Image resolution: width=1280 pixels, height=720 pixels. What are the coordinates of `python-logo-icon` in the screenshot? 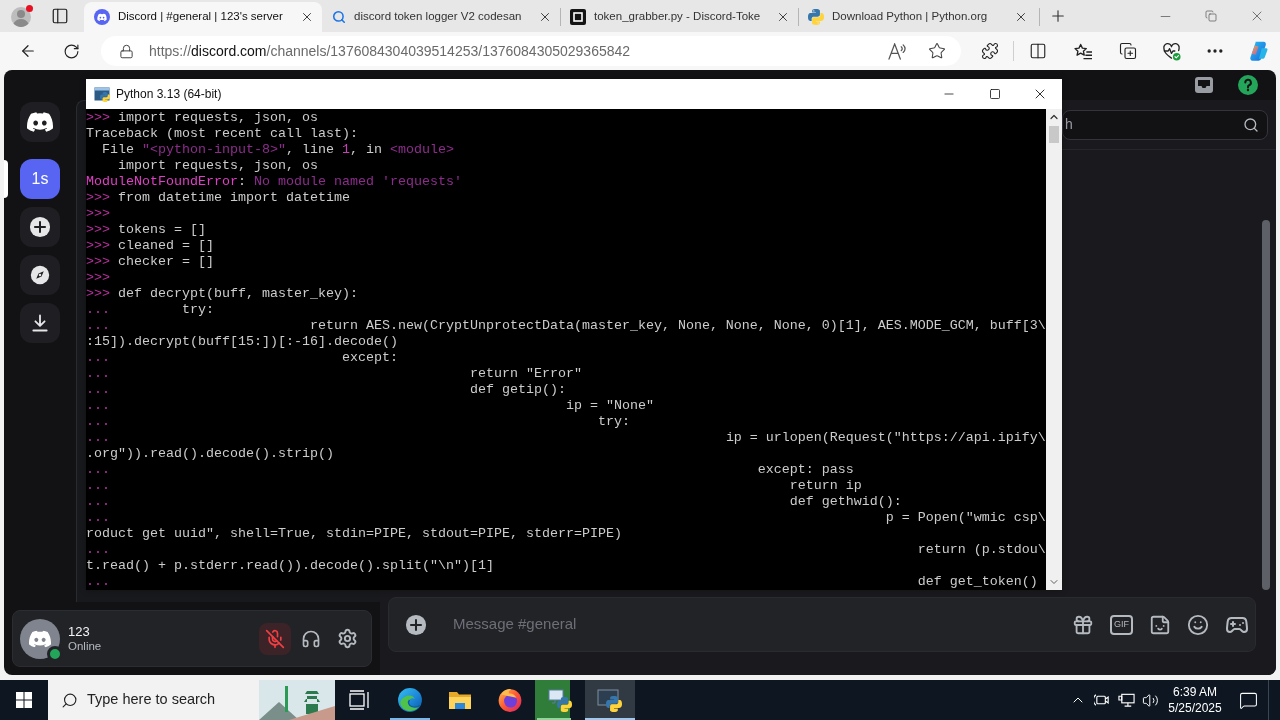 It's located at (816, 17).